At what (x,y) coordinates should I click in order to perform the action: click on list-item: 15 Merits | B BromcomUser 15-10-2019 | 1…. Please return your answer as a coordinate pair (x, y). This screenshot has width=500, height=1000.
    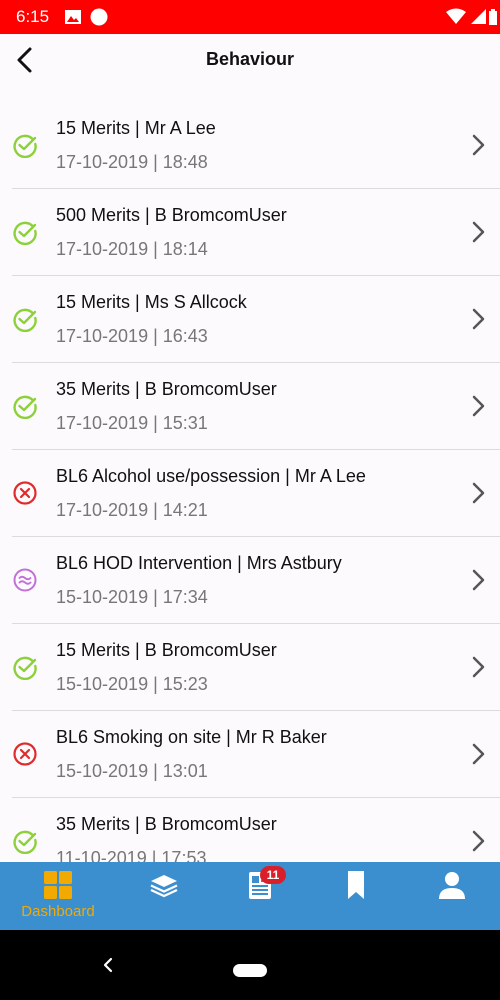
    Looking at the image, I should click on (256, 667).